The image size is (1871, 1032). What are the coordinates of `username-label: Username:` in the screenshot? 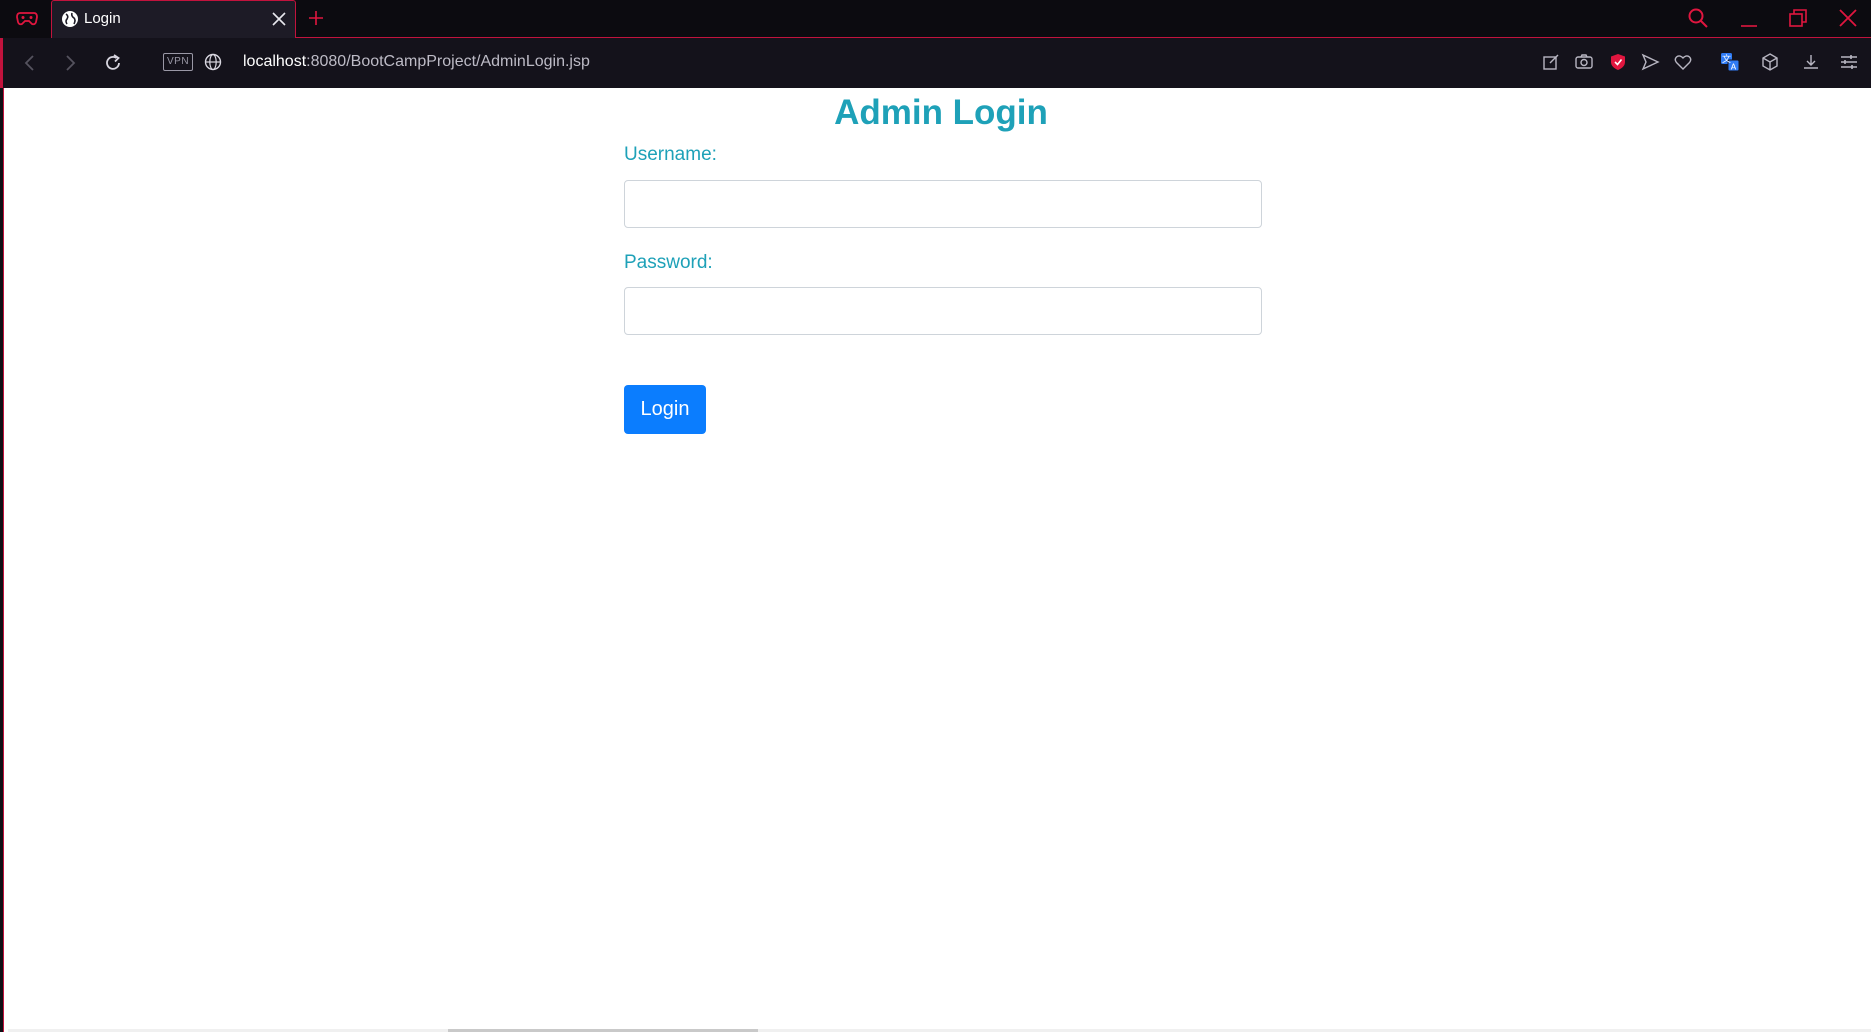 It's located at (670, 154).